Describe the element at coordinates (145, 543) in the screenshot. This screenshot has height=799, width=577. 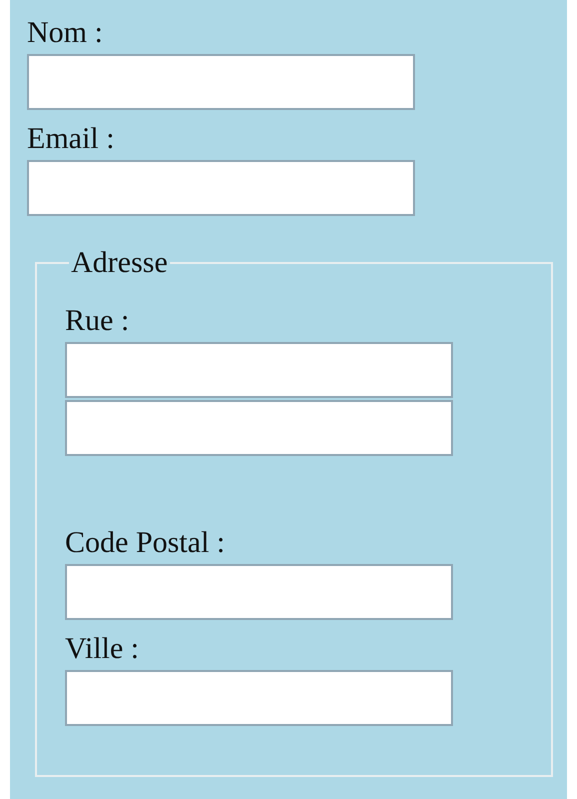
I see `field-label: Code Postal :` at that location.